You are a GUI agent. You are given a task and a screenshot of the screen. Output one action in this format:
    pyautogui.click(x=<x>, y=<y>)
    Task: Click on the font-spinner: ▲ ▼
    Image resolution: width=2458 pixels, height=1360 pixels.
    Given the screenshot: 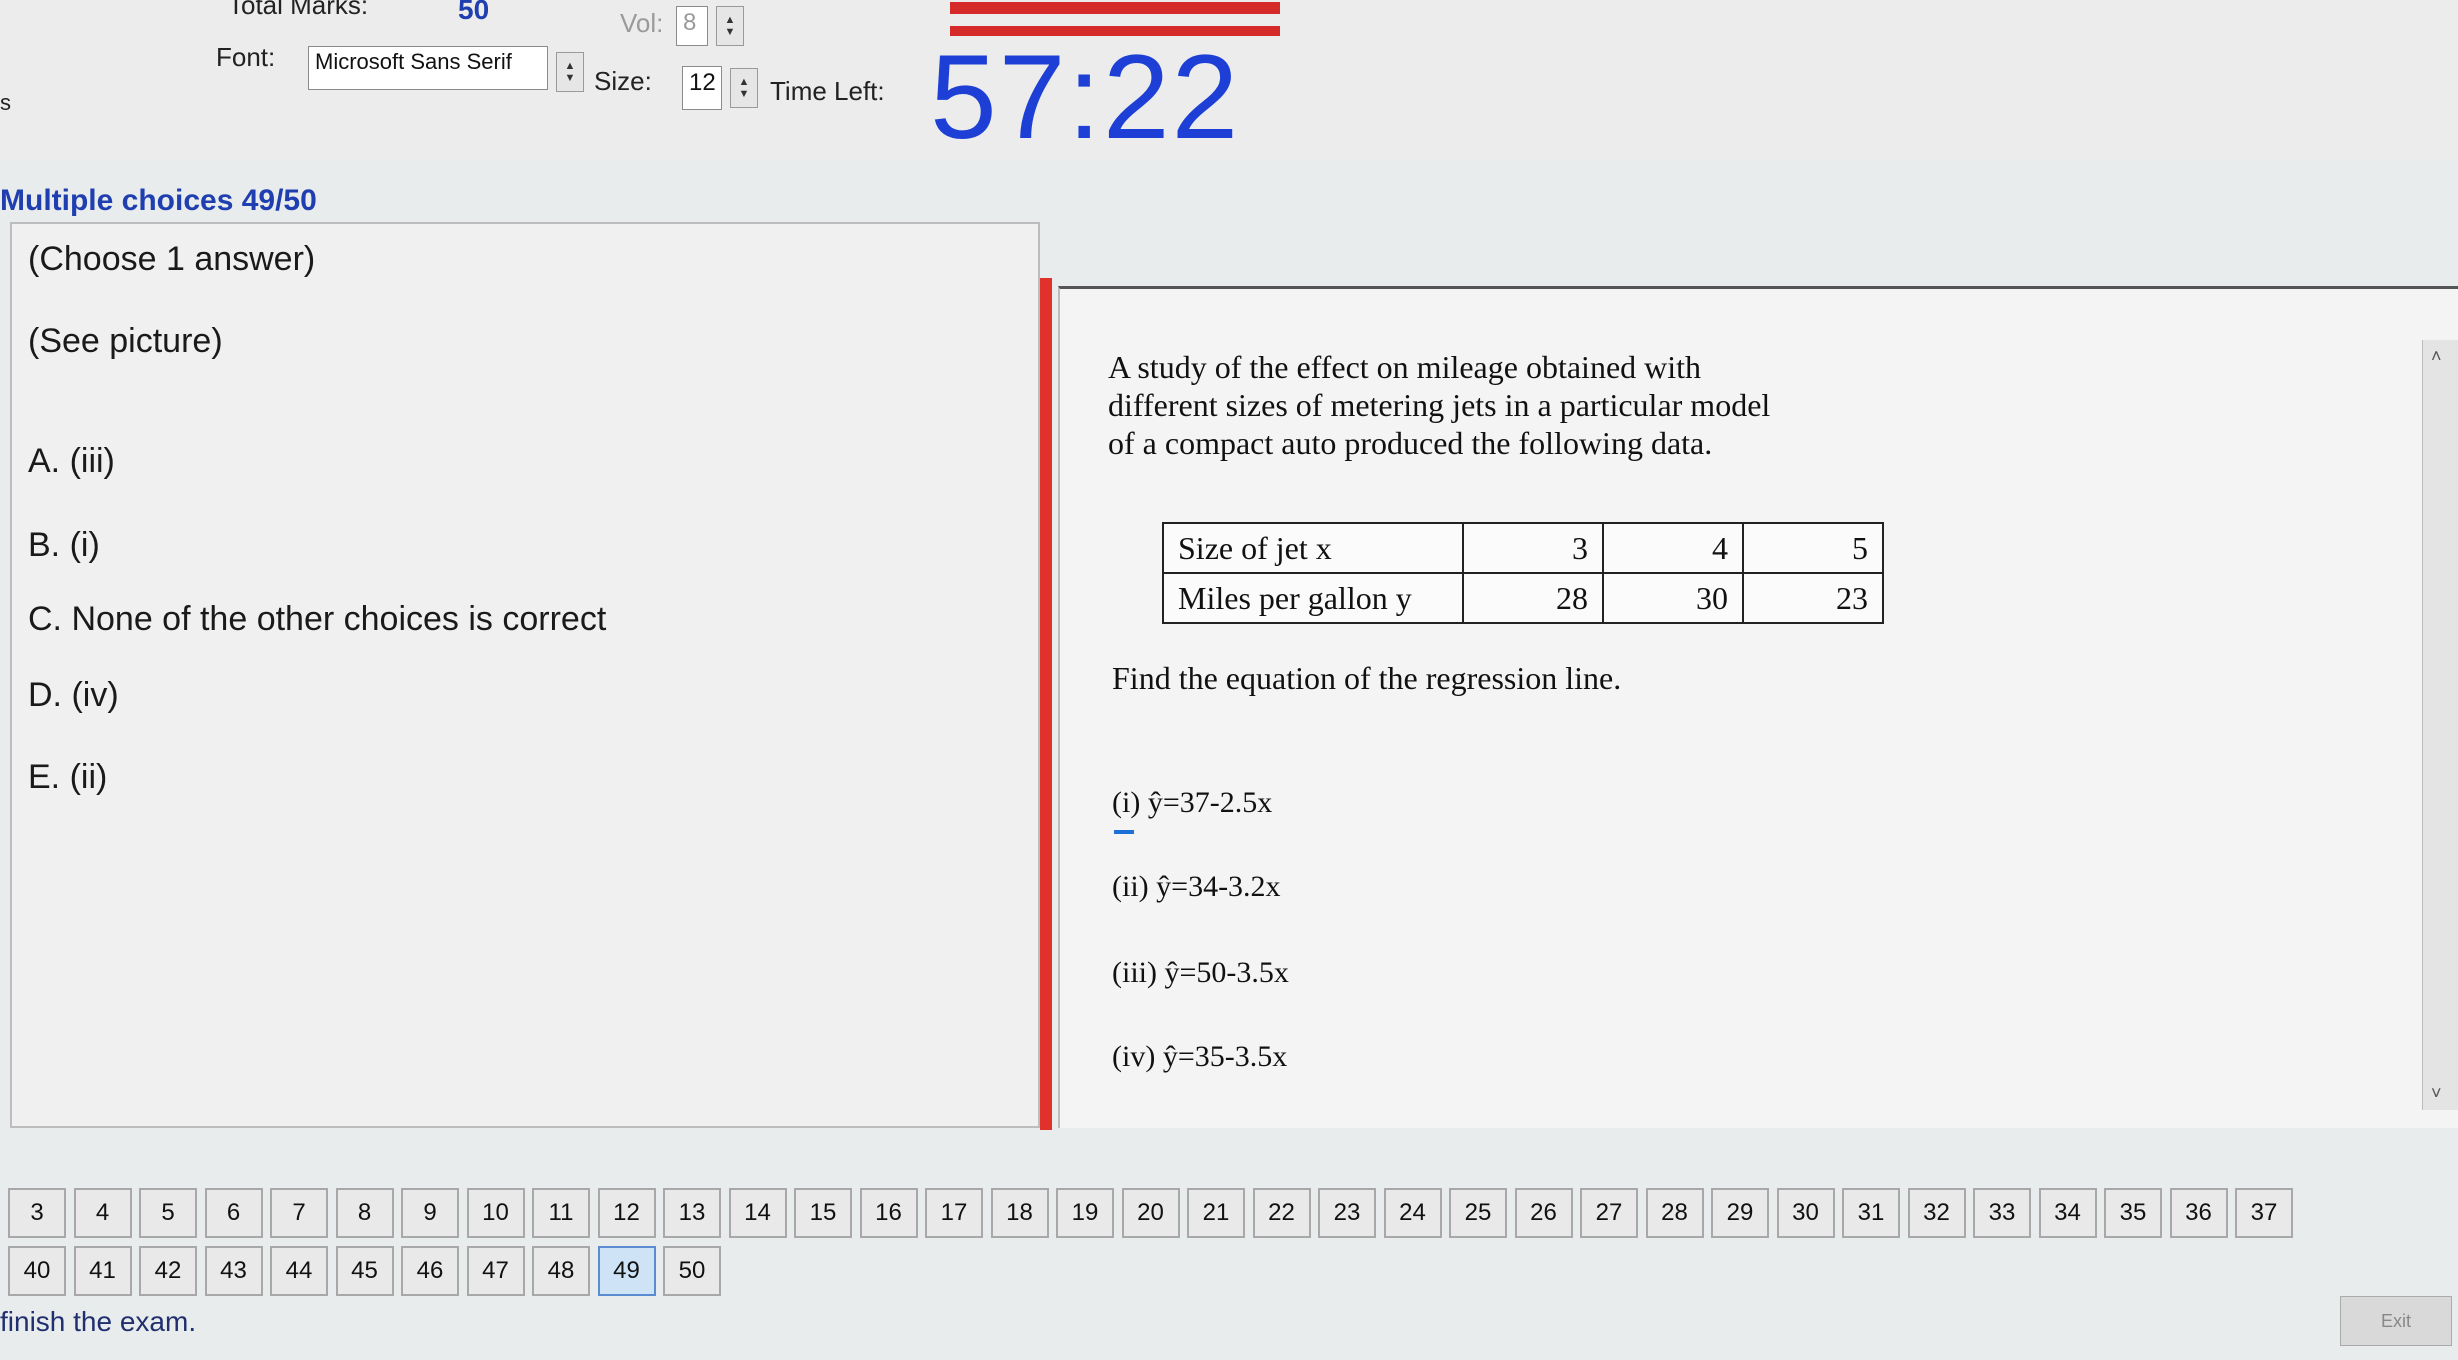 What is the action you would take?
    pyautogui.click(x=570, y=72)
    